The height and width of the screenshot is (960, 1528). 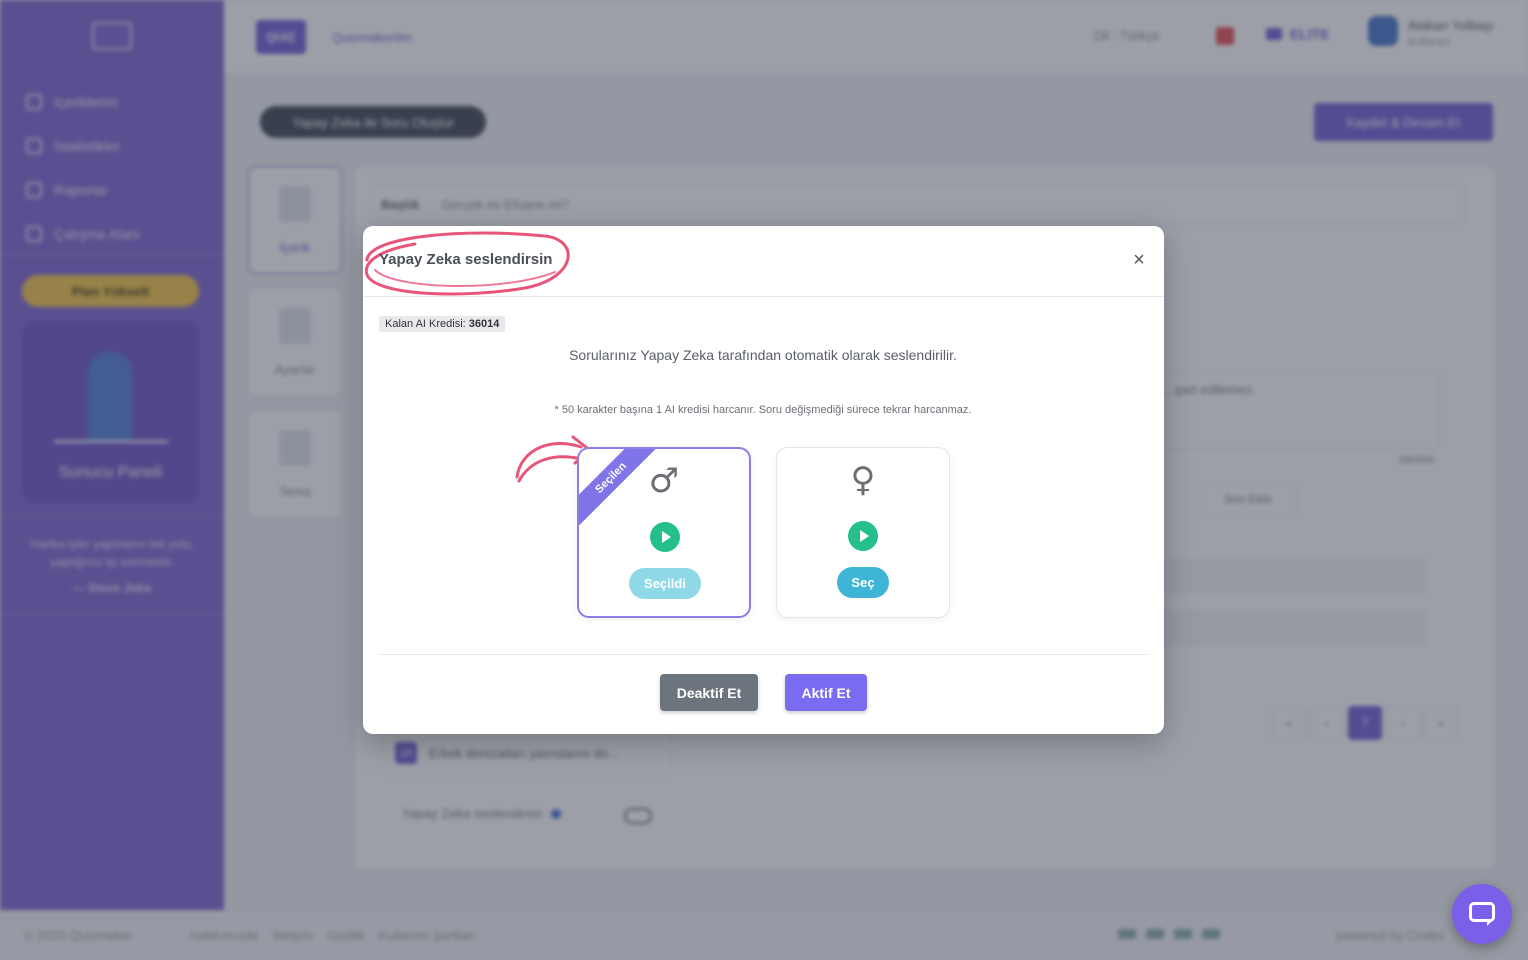 I want to click on modal-title: Yapay Zeka seslendirsin, so click(x=466, y=259).